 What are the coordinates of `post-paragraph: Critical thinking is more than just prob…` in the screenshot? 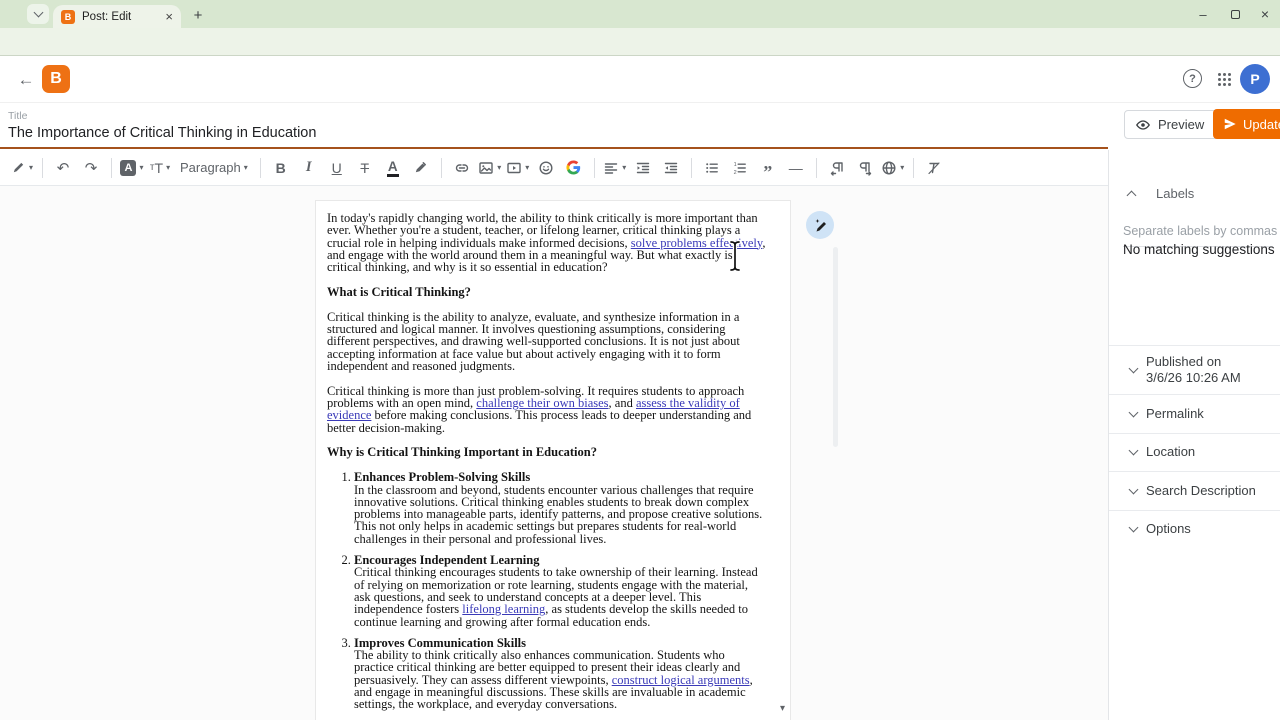 It's located at (546, 409).